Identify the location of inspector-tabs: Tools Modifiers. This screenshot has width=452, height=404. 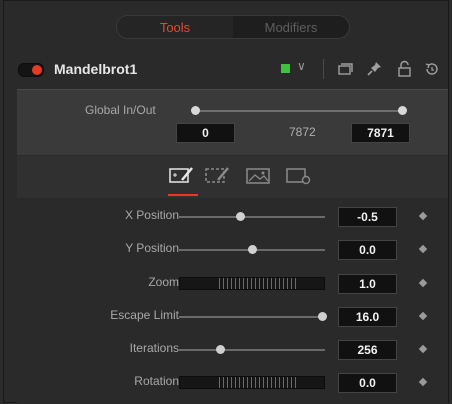
(233, 27).